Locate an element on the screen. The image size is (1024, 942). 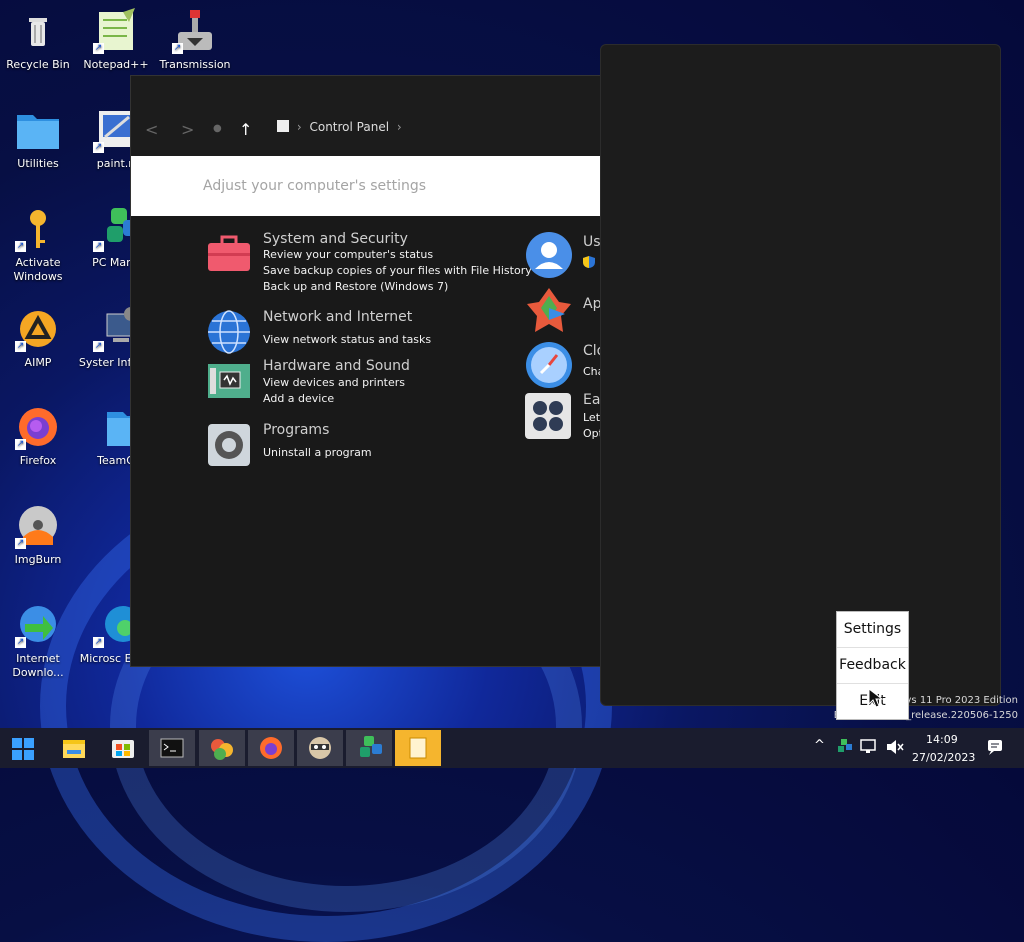
taskbar-terminal is located at coordinates (172, 748).